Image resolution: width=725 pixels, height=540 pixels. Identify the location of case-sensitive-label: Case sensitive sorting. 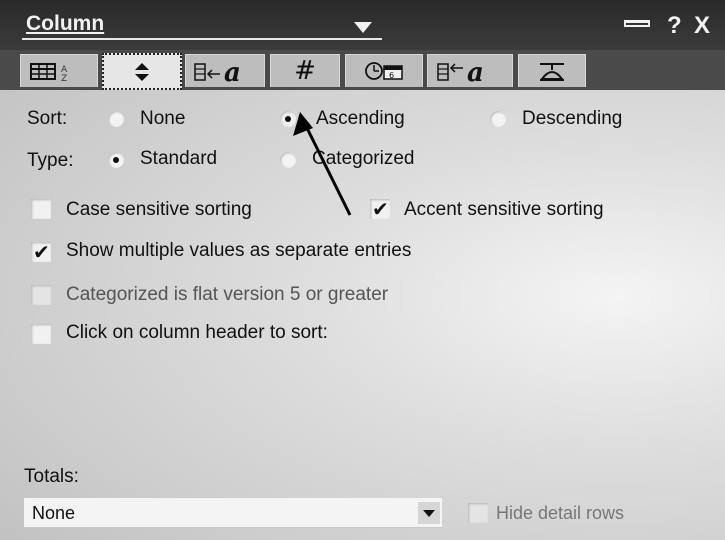
(159, 209).